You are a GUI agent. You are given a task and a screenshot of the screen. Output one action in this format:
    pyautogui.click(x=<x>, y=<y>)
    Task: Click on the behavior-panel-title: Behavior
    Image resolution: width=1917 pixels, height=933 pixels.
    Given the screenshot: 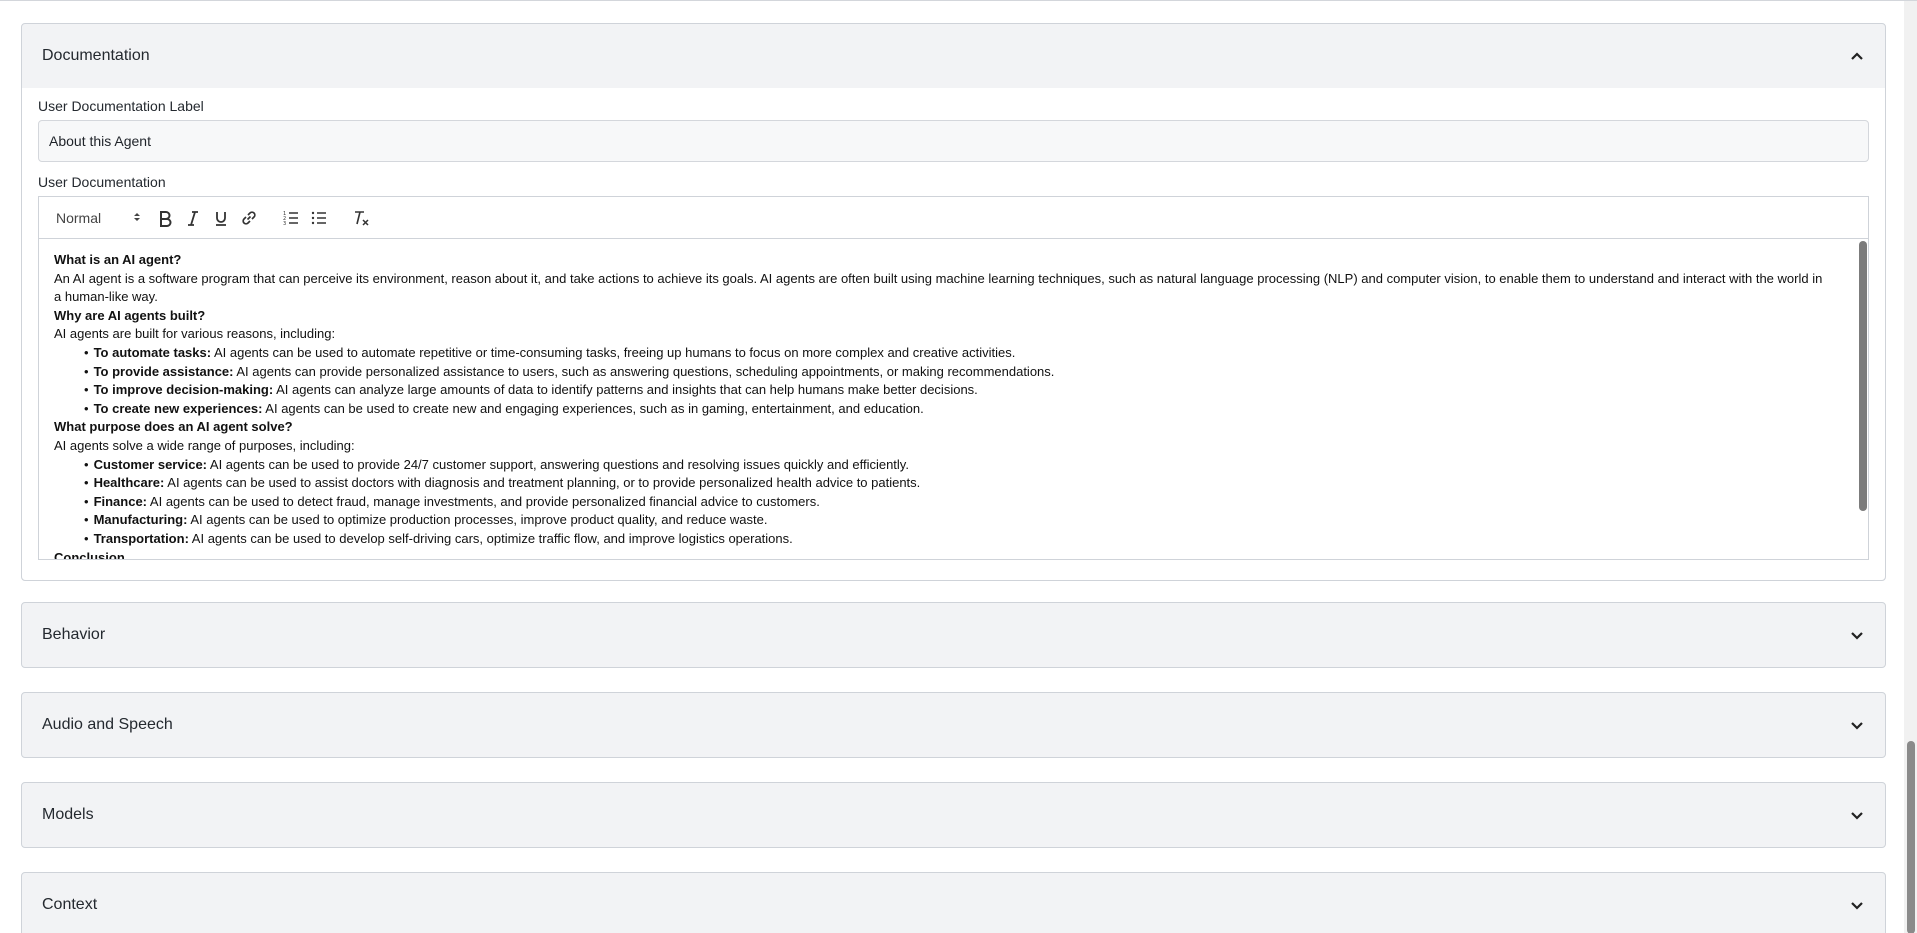 What is the action you would take?
    pyautogui.click(x=74, y=634)
    